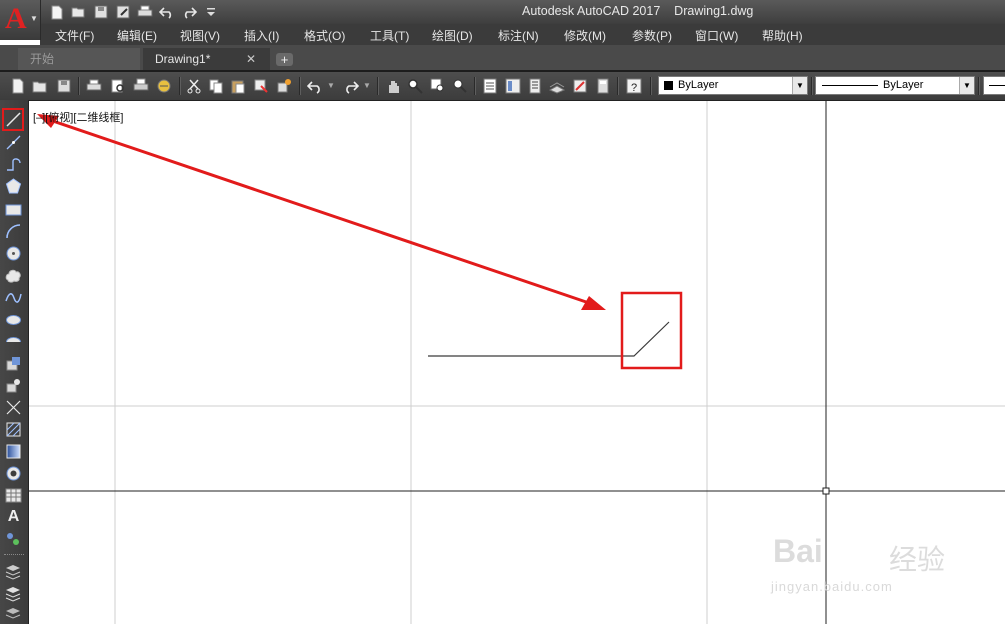  What do you see at coordinates (13, 571) in the screenshot?
I see `layer-properties-icon` at bounding box center [13, 571].